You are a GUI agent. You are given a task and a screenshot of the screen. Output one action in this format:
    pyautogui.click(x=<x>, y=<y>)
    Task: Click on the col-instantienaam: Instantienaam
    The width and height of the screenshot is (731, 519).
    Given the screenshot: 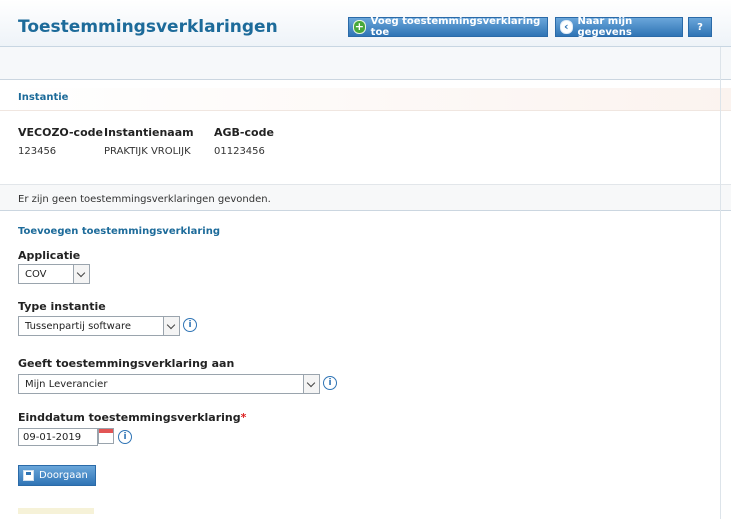 What is the action you would take?
    pyautogui.click(x=149, y=132)
    